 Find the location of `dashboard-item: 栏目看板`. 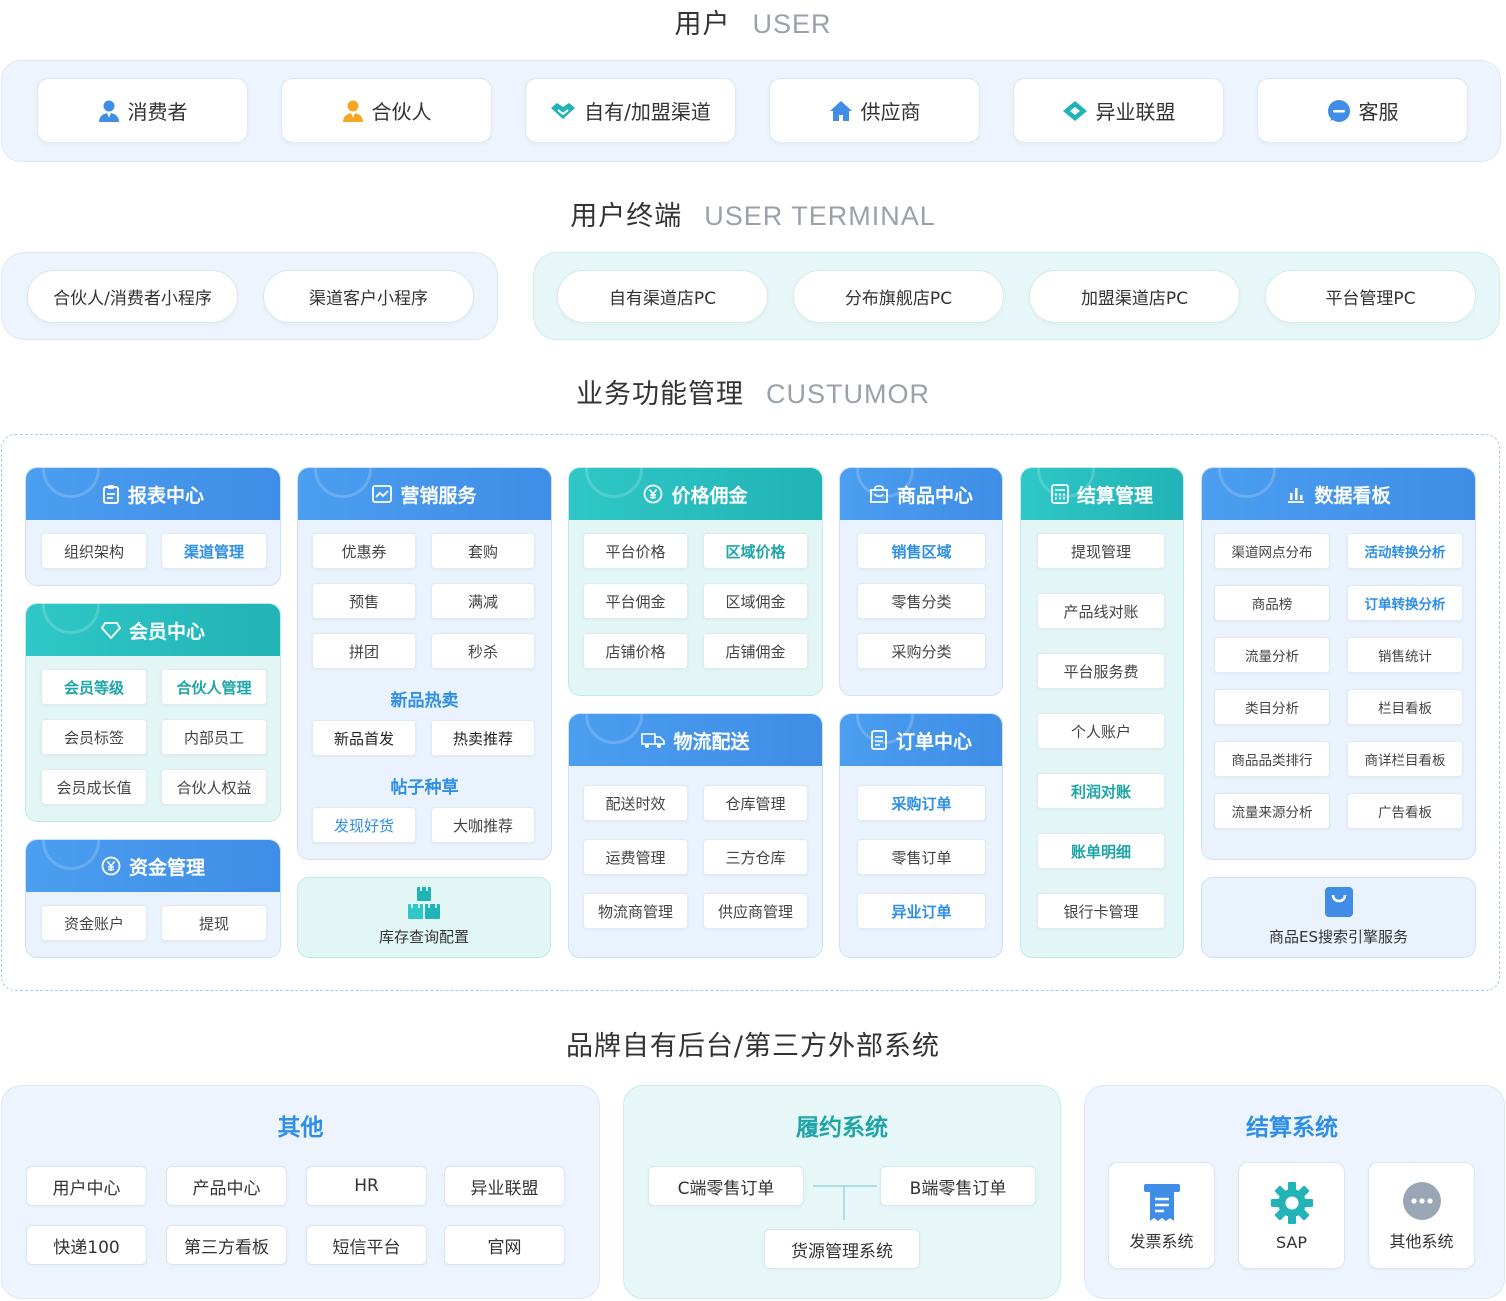

dashboard-item: 栏目看板 is located at coordinates (1405, 707).